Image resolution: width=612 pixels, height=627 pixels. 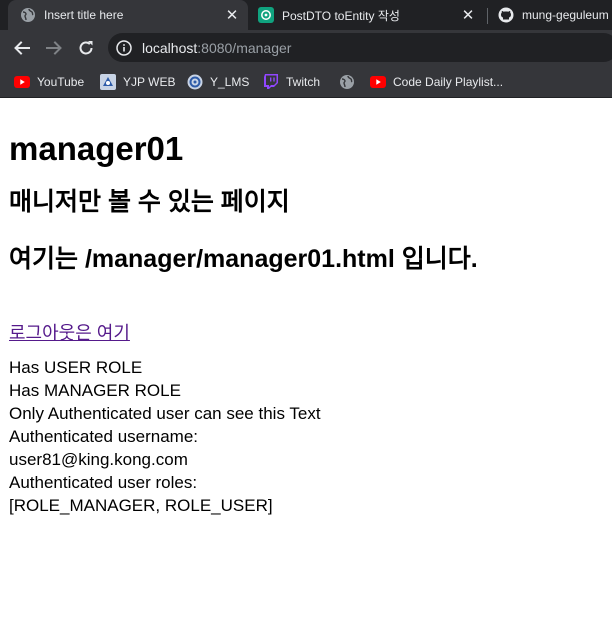 I want to click on tab-label: PostDTO toEntity 작성, so click(x=341, y=15).